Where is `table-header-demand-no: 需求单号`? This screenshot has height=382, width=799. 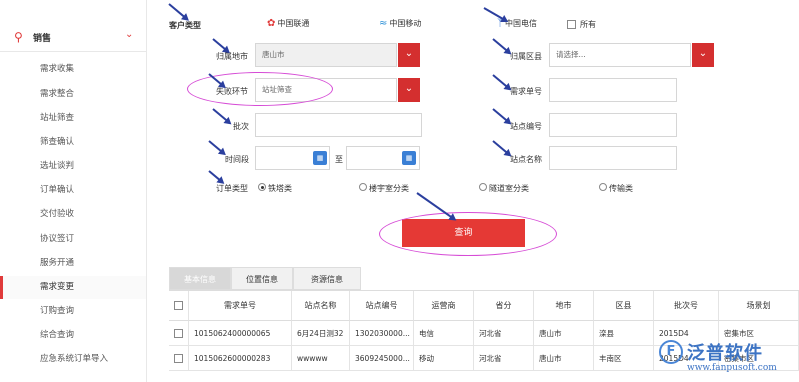
table-header-demand-no: 需求单号 is located at coordinates (240, 306).